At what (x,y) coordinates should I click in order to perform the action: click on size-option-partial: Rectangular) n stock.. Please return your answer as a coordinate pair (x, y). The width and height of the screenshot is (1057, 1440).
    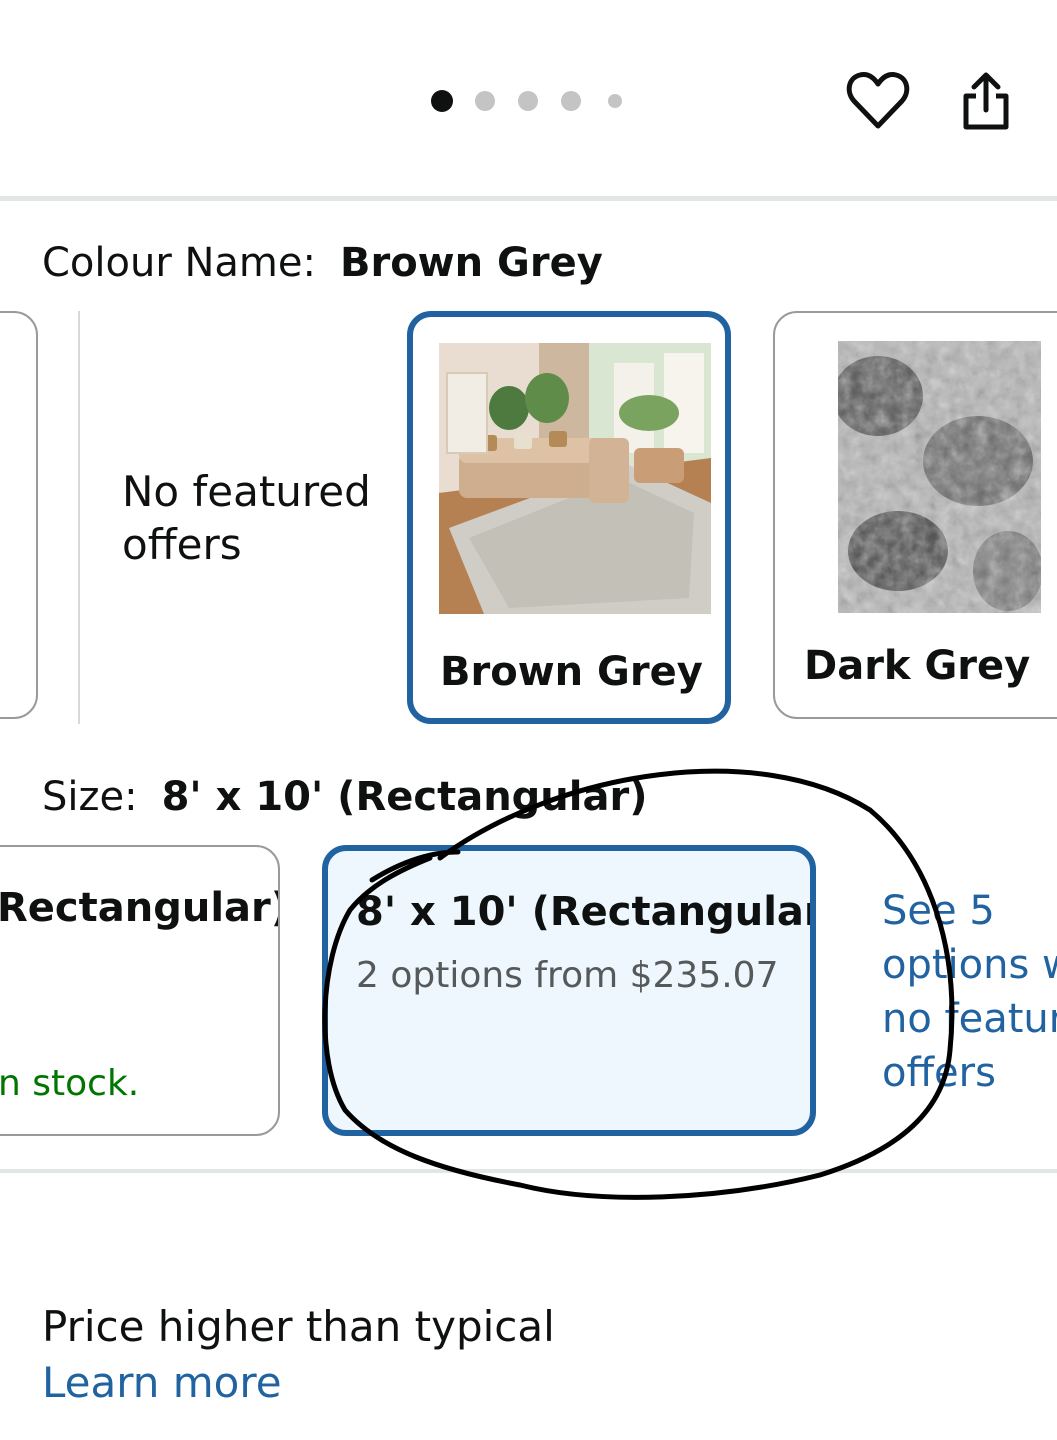
    Looking at the image, I should click on (140, 990).